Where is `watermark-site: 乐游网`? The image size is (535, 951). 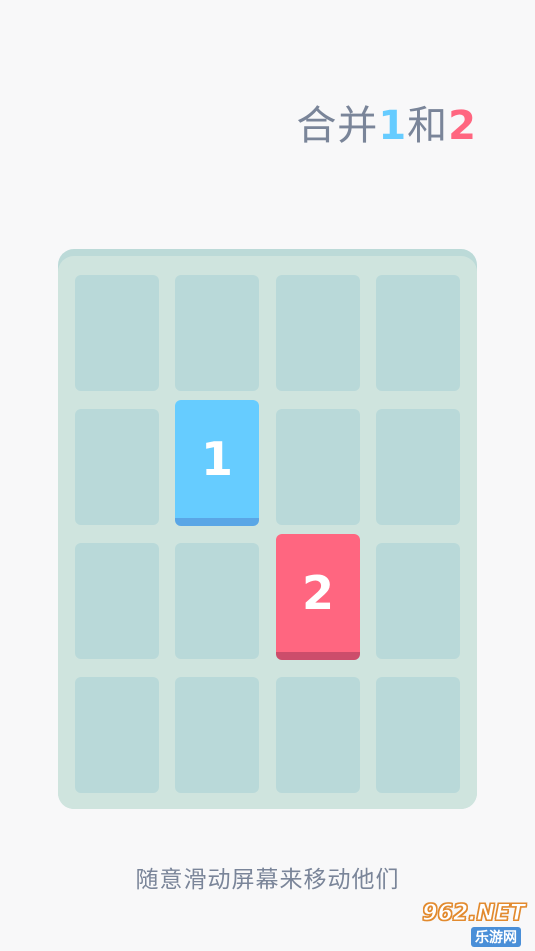 watermark-site: 乐游网 is located at coordinates (496, 937).